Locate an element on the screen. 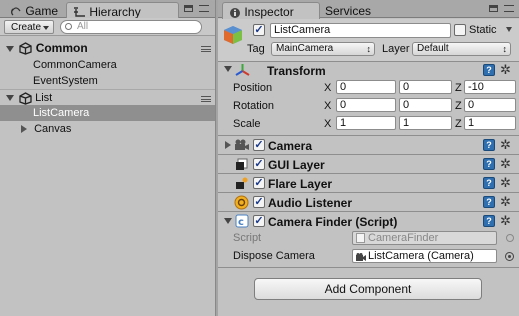  create-button: Create is located at coordinates (29, 27).